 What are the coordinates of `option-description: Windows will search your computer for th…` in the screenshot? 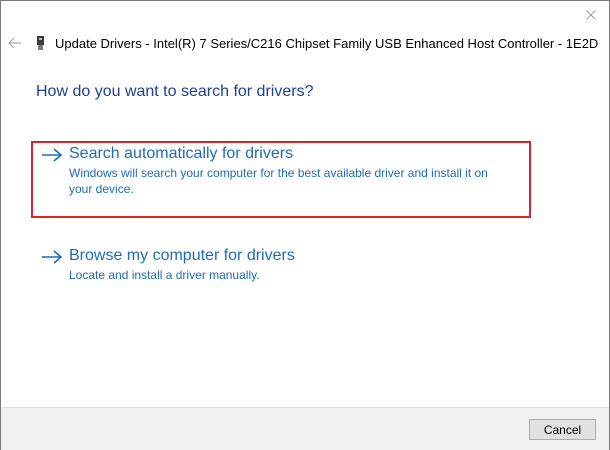 It's located at (278, 181).